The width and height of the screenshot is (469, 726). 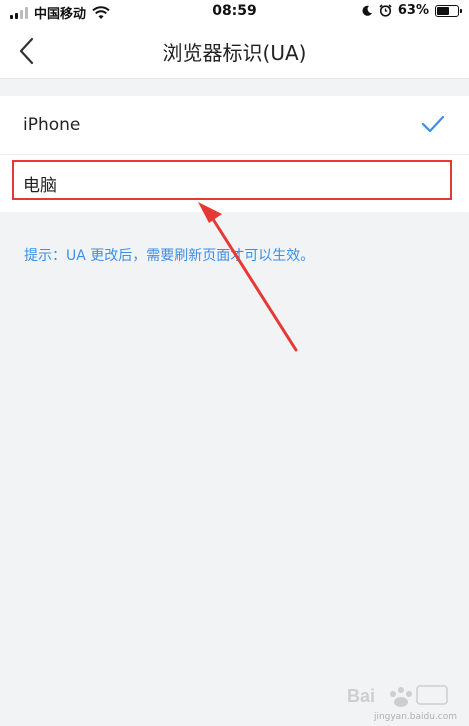 I want to click on option-desktop: 电脑, so click(x=234, y=183).